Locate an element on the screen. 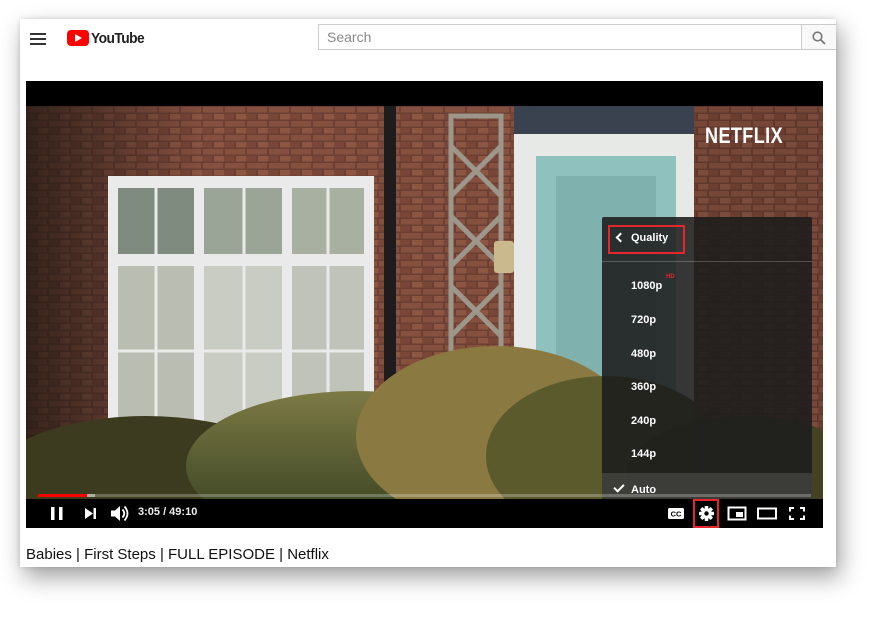  miniplayer-icon is located at coordinates (737, 513).